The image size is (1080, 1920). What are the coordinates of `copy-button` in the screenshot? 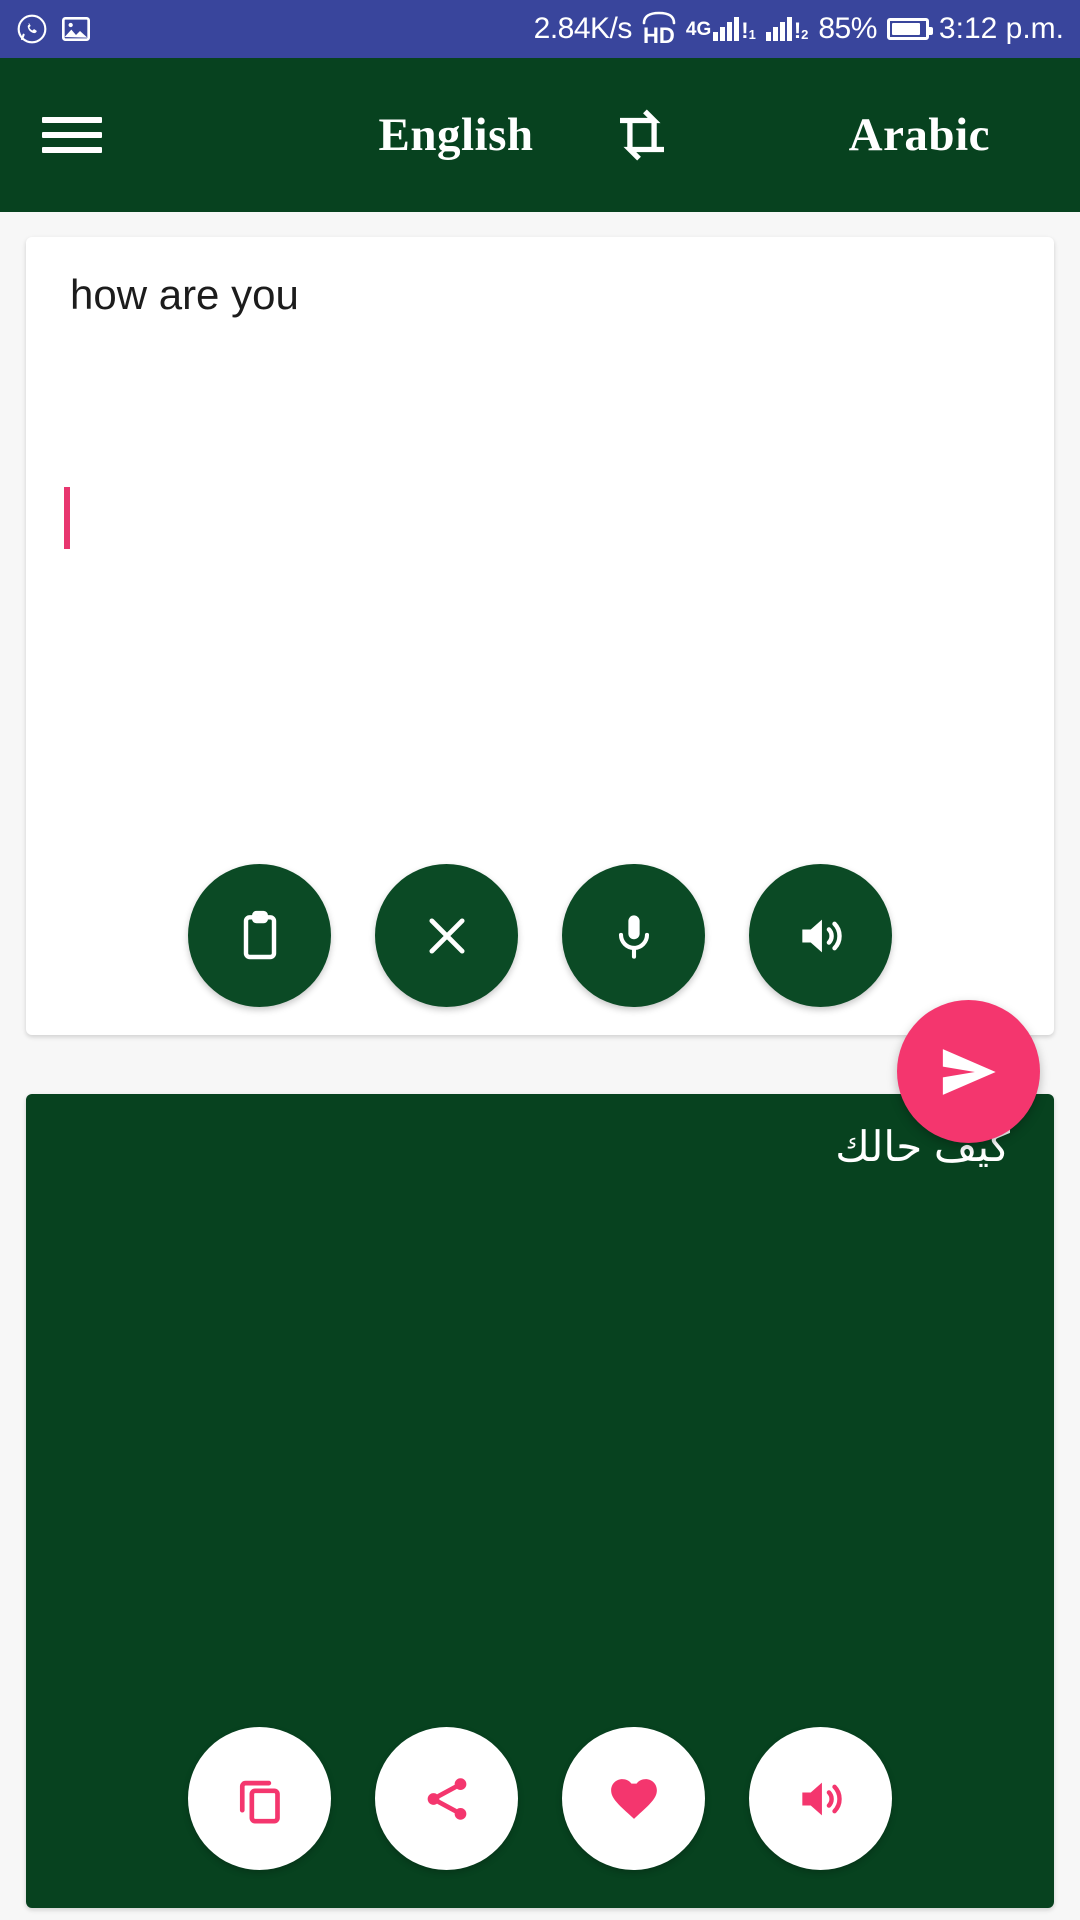 It's located at (259, 1798).